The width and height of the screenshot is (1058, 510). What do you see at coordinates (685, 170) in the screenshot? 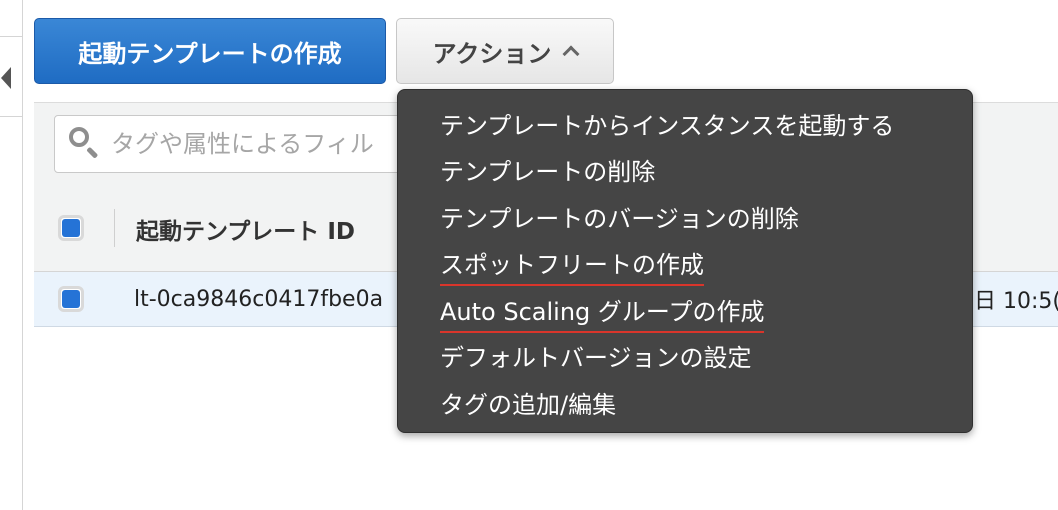
I see `menu-item-delete-template: テンプレートの削除` at bounding box center [685, 170].